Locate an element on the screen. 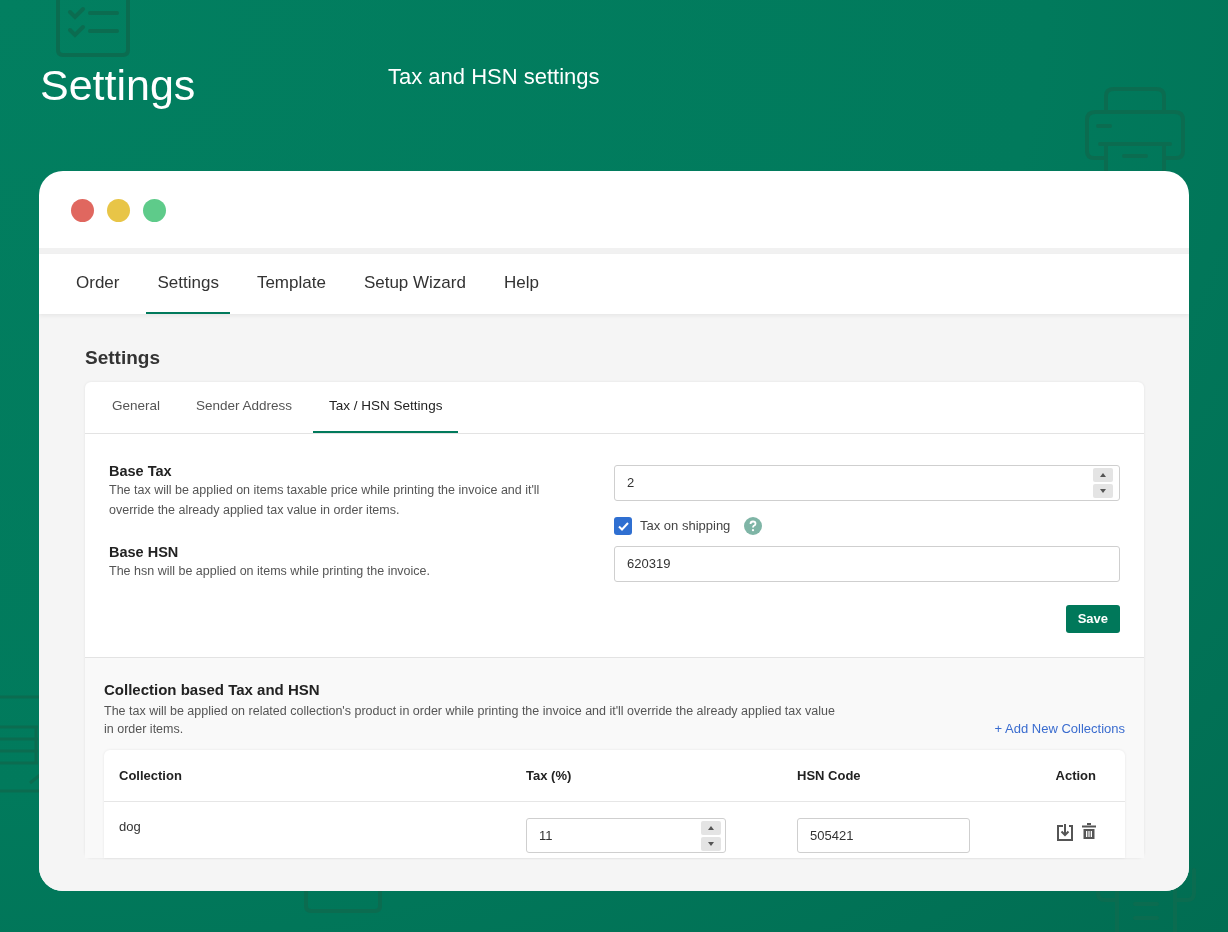 This screenshot has height=932, width=1228. checkbox is located at coordinates (623, 526).